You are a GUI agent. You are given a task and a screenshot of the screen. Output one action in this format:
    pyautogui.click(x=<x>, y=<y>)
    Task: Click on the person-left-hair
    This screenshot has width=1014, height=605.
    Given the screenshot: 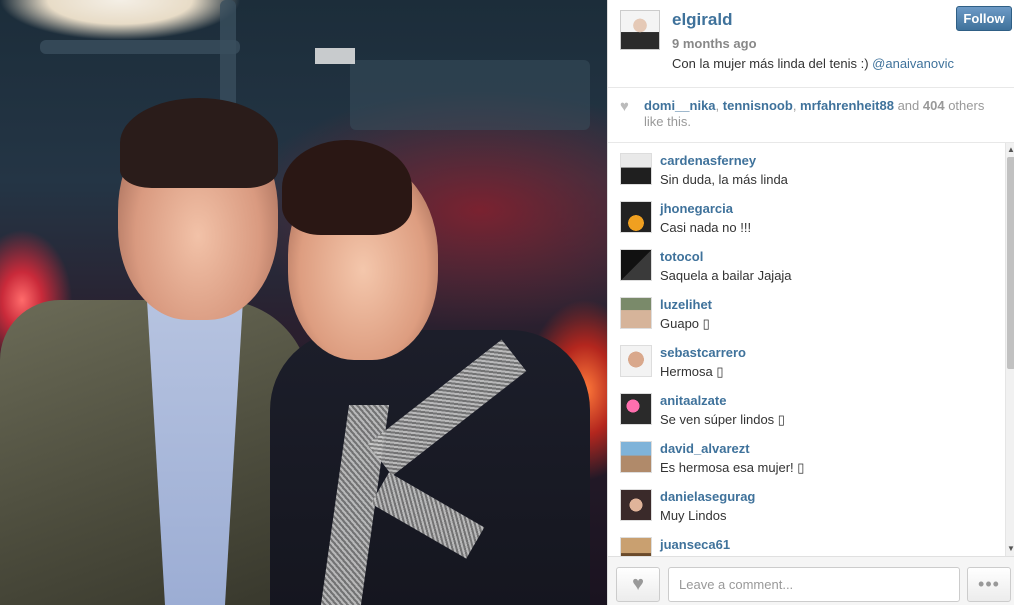 What is the action you would take?
    pyautogui.click(x=199, y=143)
    